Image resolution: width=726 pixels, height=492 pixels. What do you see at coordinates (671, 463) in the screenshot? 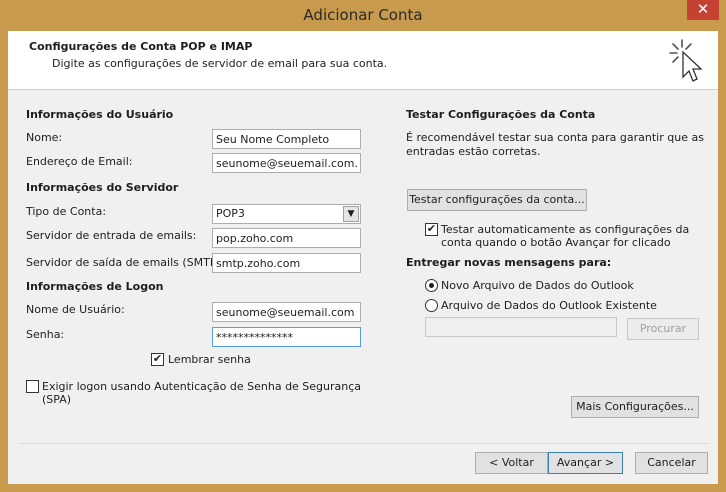
I see `cancel-button: Cancelar` at bounding box center [671, 463].